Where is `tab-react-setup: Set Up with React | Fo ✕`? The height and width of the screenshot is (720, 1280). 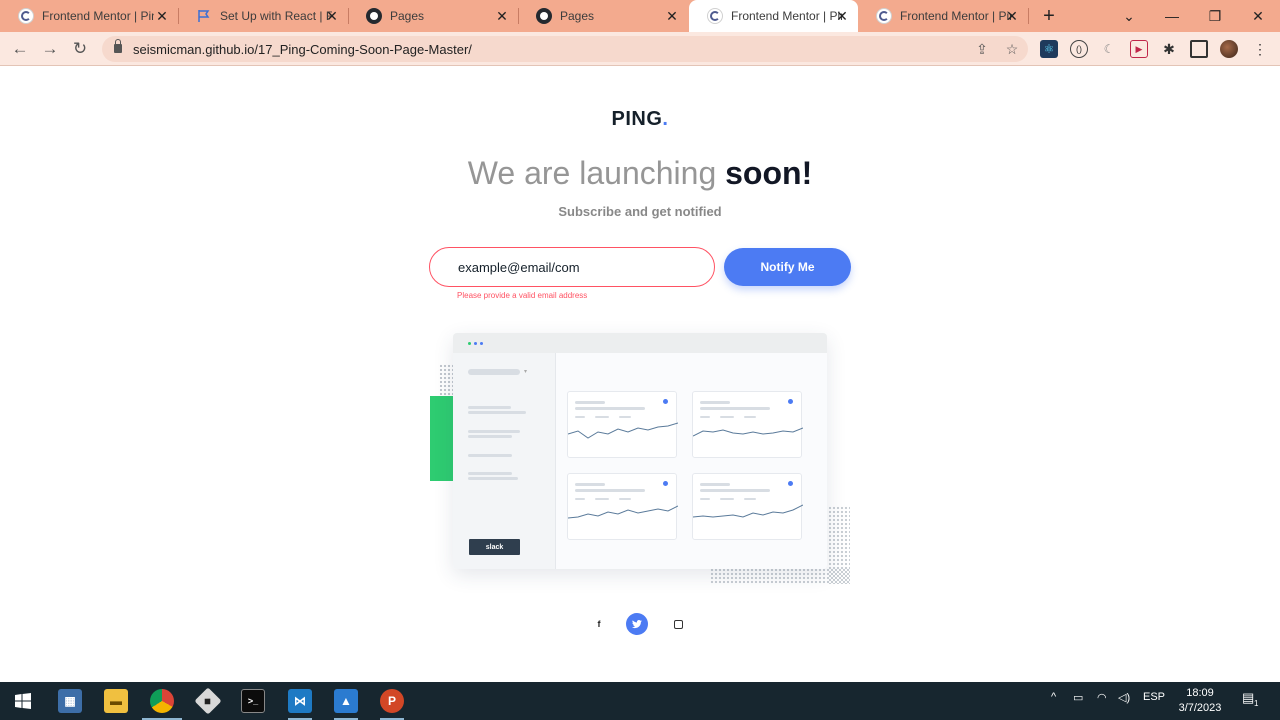
tab-react-setup: Set Up with React | Fo ✕ is located at coordinates (263, 16).